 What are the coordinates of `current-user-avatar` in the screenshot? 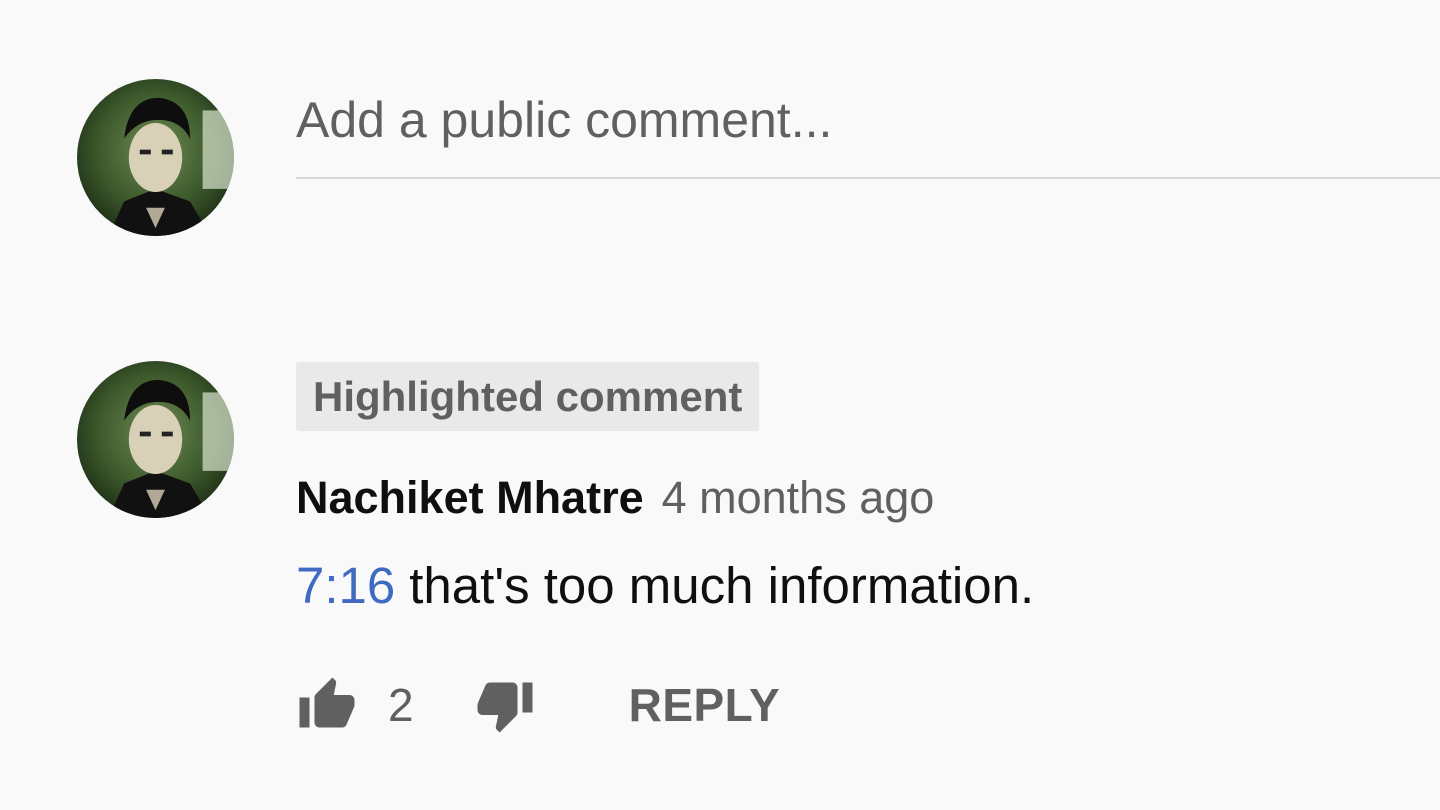 It's located at (155, 157).